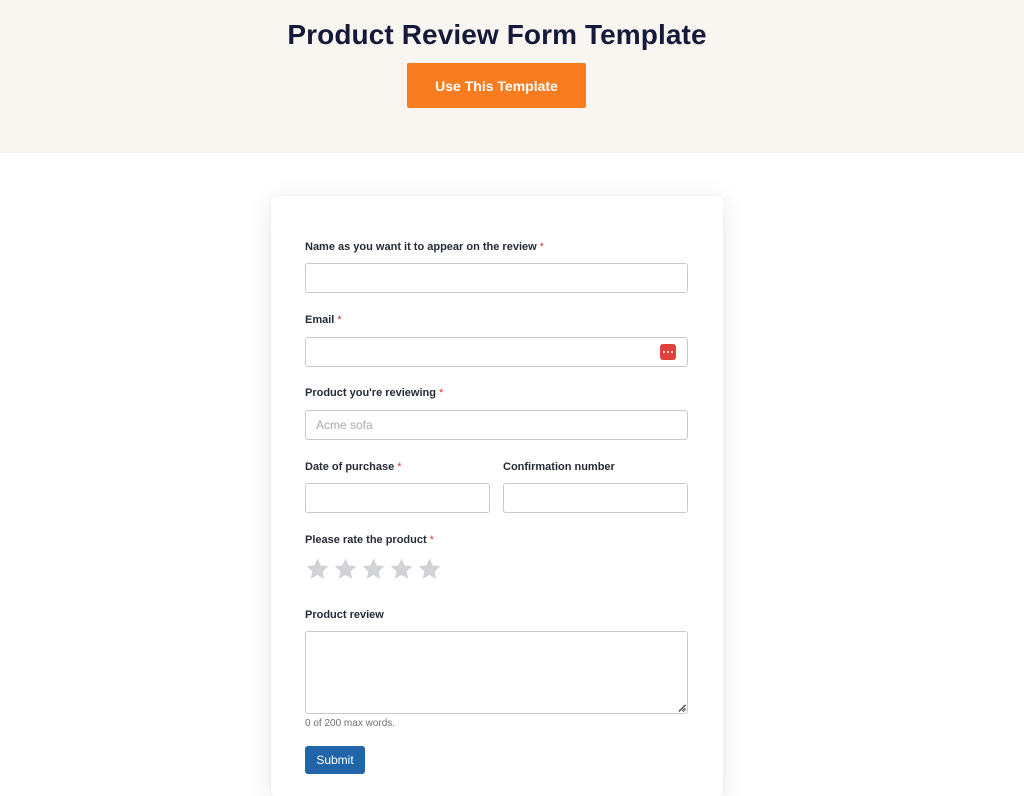 The width and height of the screenshot is (1024, 796). Describe the element at coordinates (668, 352) in the screenshot. I see `password-manager-icon` at that location.